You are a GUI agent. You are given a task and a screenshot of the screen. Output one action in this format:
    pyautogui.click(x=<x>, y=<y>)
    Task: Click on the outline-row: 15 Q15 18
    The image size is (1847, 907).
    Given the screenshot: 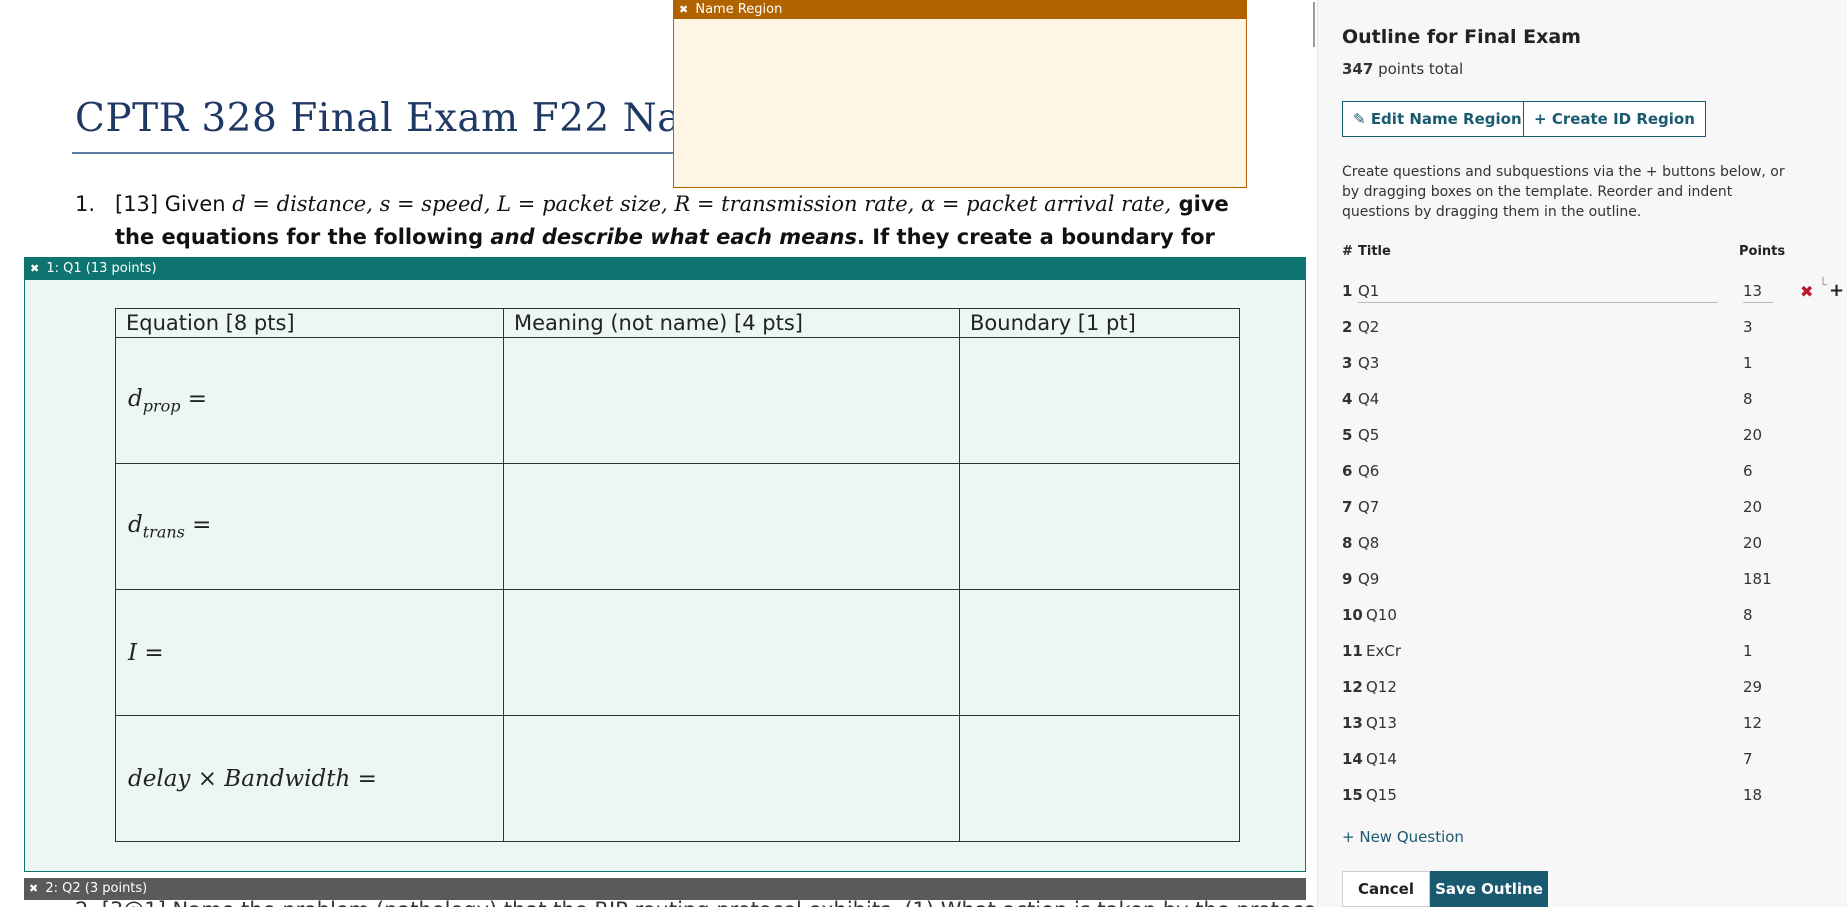 What is the action you would take?
    pyautogui.click(x=1587, y=801)
    